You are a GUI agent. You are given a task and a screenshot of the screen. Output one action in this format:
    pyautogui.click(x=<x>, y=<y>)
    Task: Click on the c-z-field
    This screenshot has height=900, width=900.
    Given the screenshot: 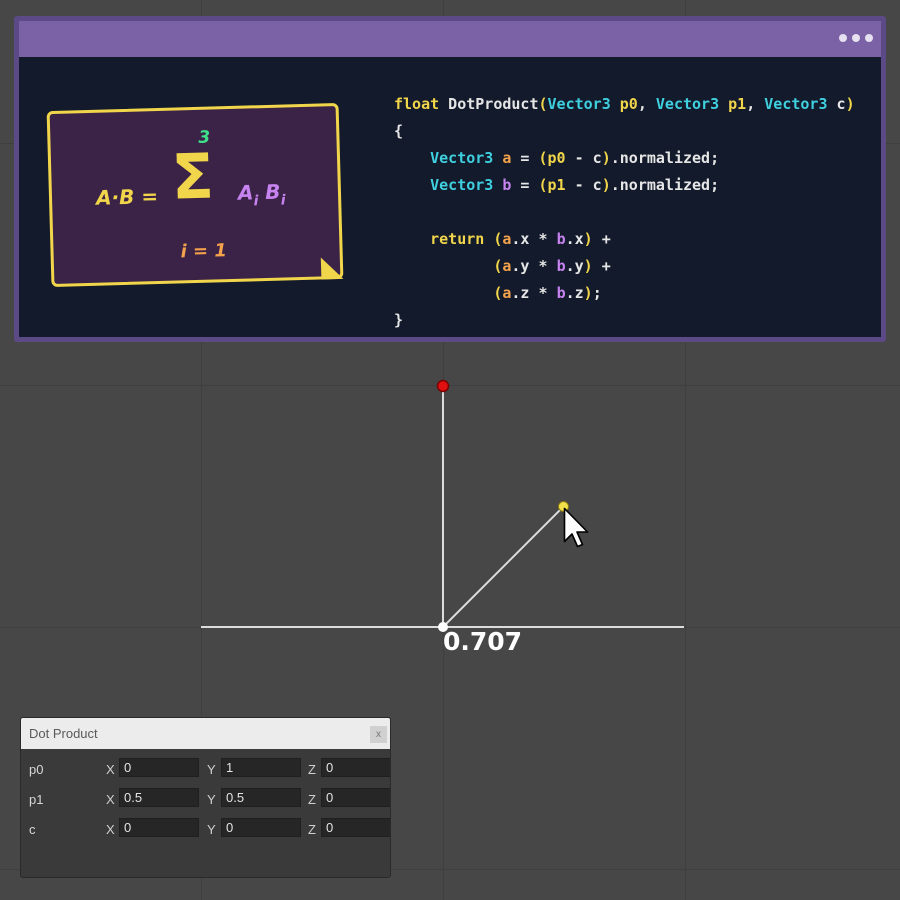 What is the action you would take?
    pyautogui.click(x=355, y=827)
    